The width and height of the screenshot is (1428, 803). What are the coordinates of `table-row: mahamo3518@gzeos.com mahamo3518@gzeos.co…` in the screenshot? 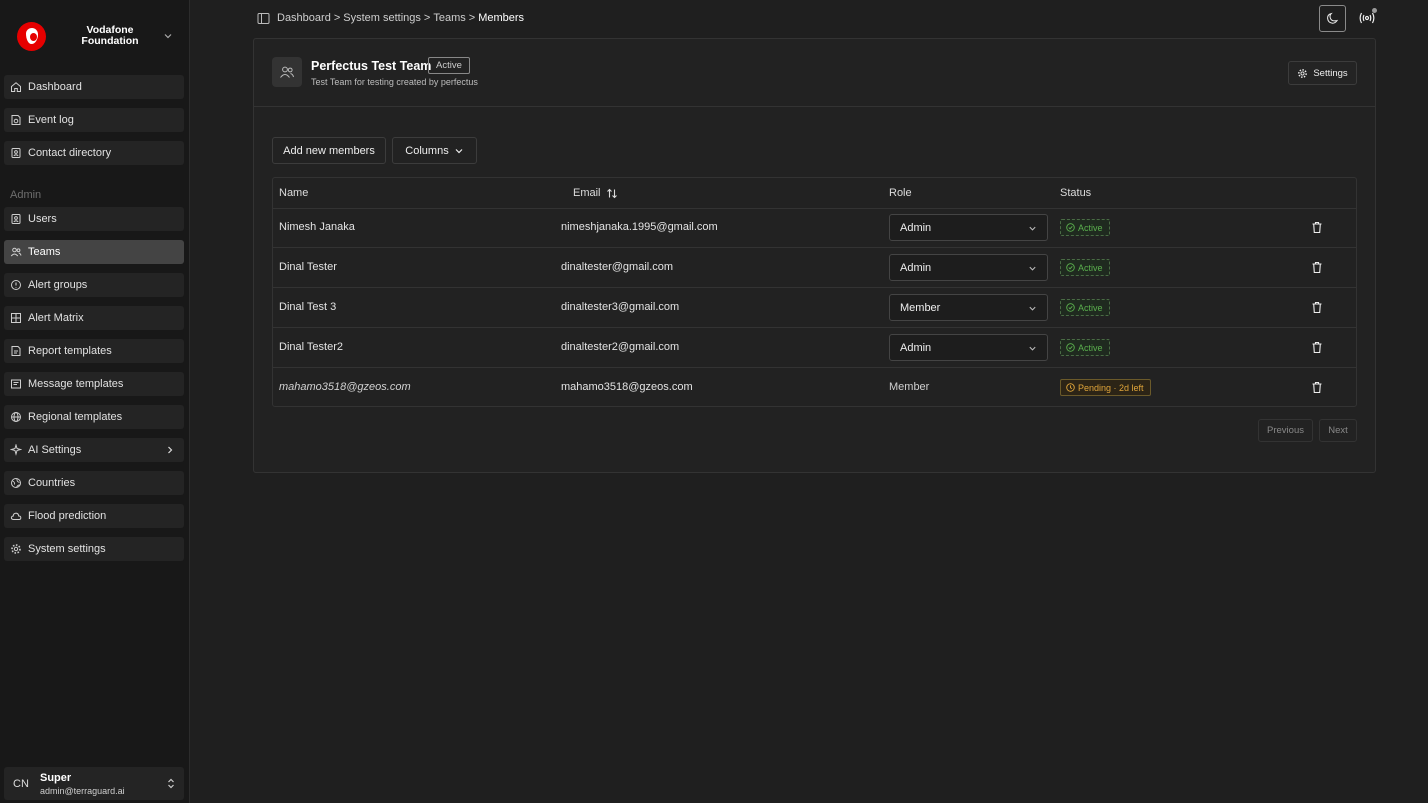 It's located at (814, 388).